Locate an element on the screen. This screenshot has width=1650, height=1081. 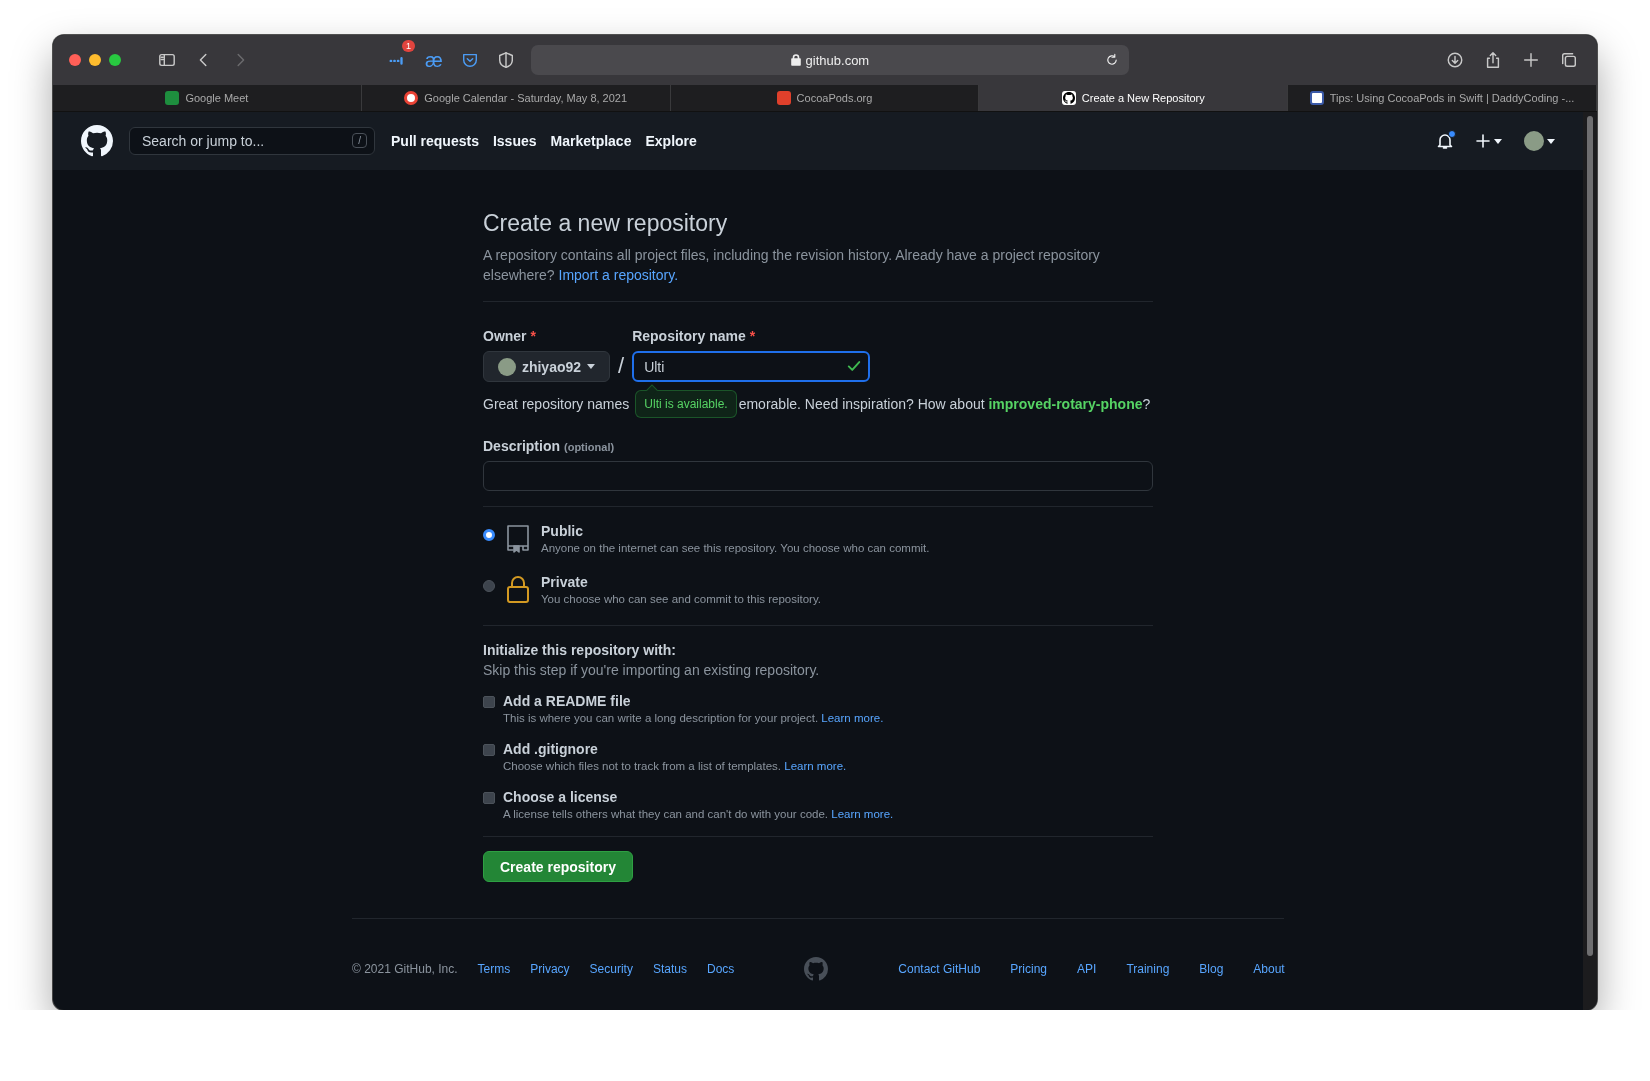
footer-link: Terms is located at coordinates (494, 969).